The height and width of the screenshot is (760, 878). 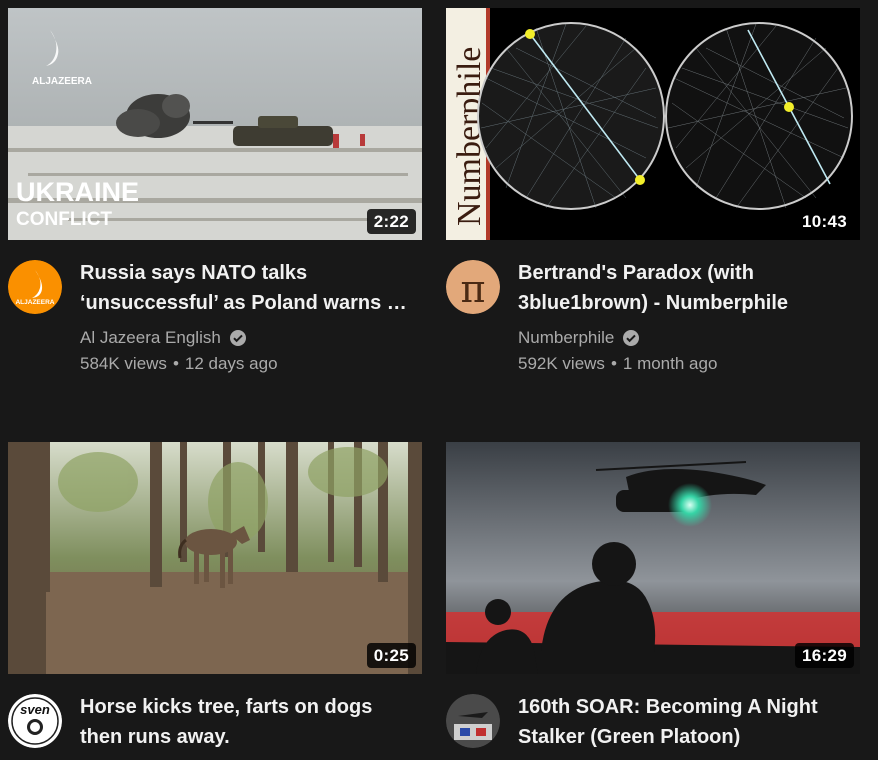 What do you see at coordinates (473, 721) in the screenshot?
I see `channel-avatar` at bounding box center [473, 721].